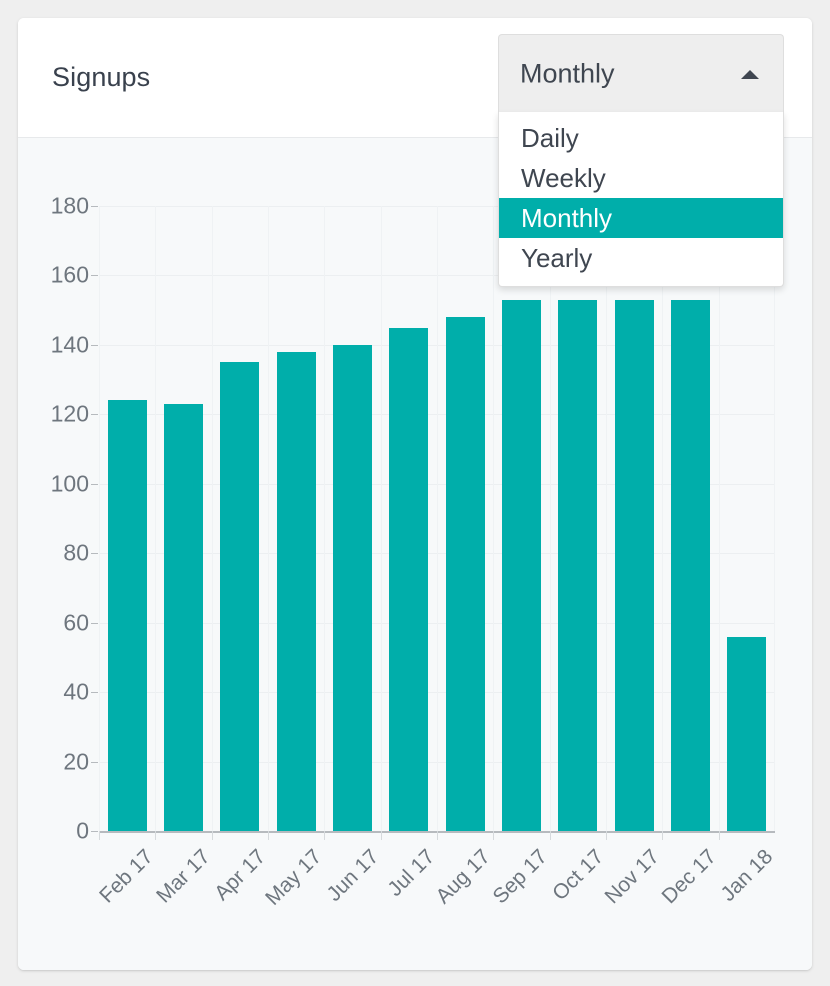 The height and width of the screenshot is (986, 830). Describe the element at coordinates (101, 77) in the screenshot. I see `page-title: Signups` at that location.